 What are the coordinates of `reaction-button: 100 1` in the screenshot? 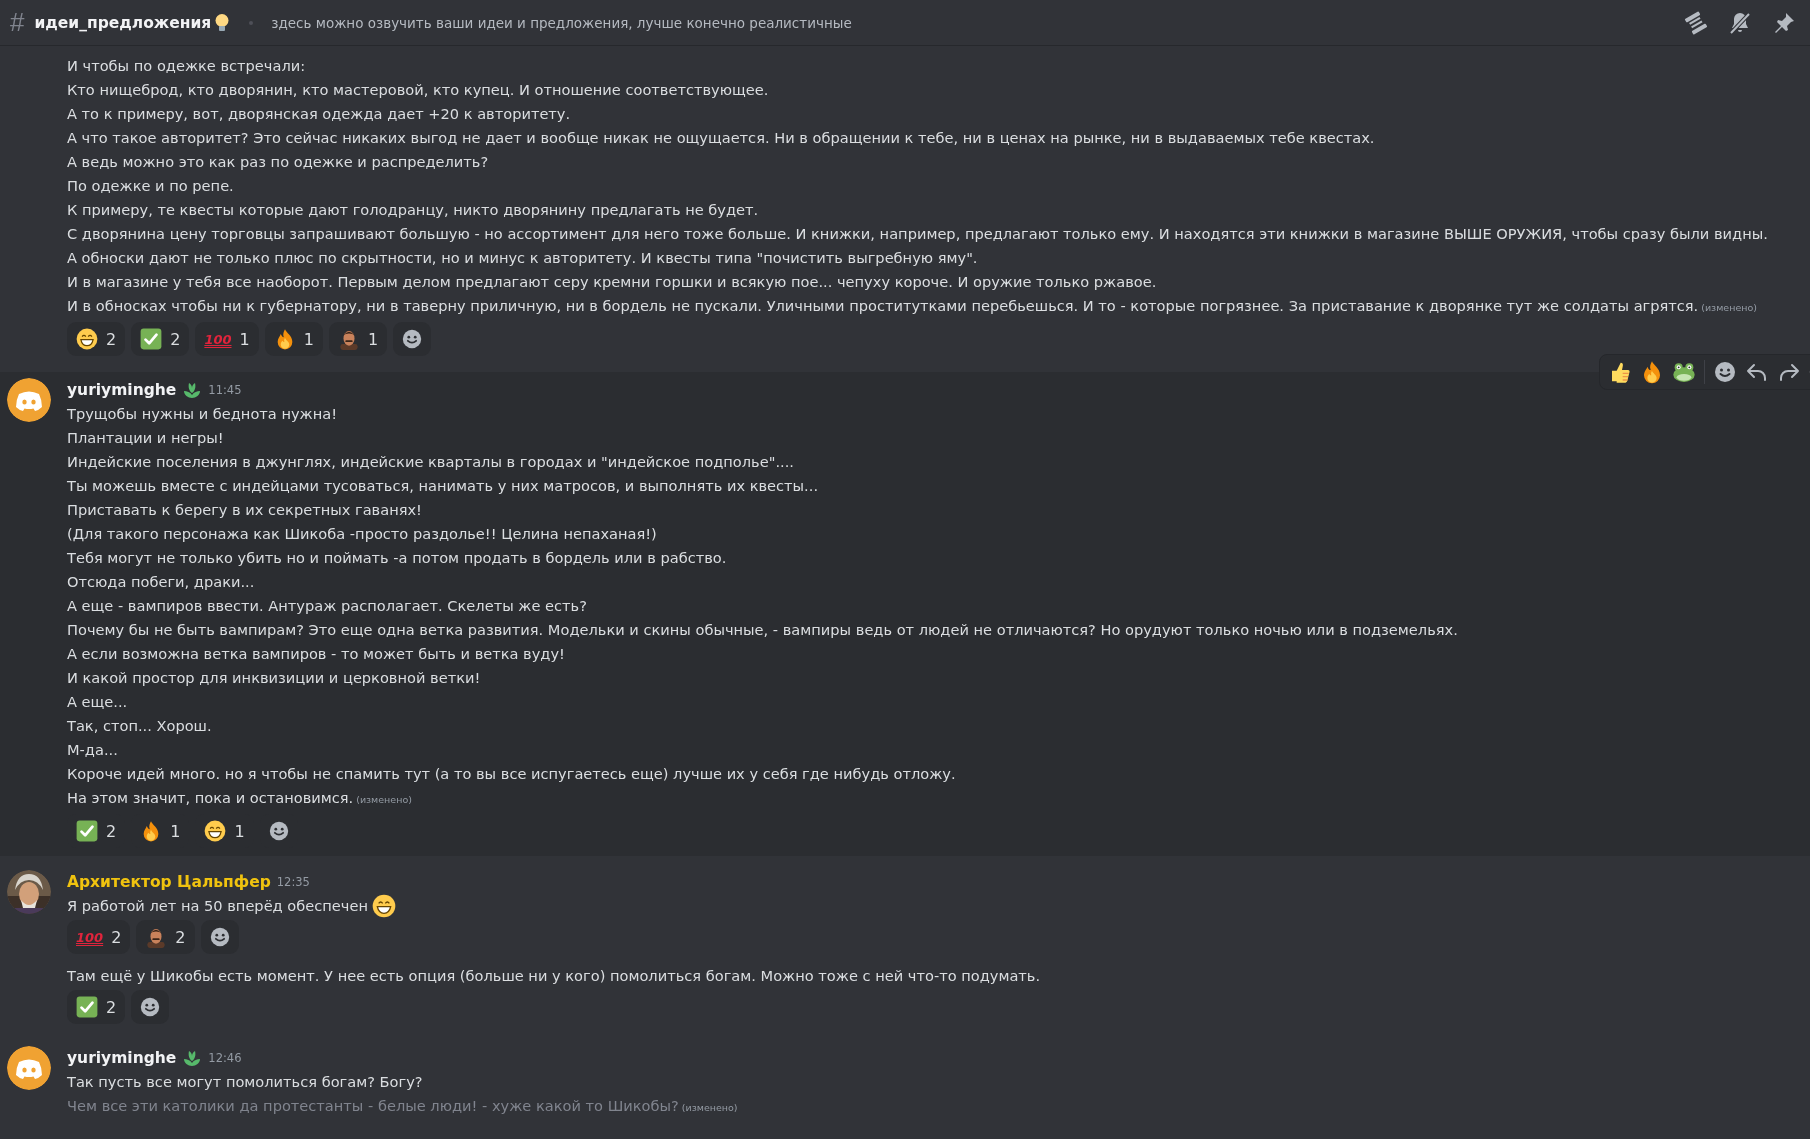 It's located at (227, 339).